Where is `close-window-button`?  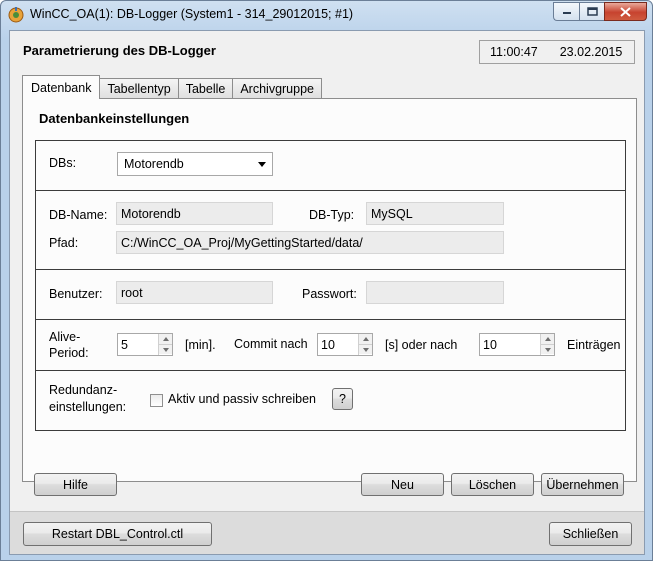
close-window-button is located at coordinates (625, 11).